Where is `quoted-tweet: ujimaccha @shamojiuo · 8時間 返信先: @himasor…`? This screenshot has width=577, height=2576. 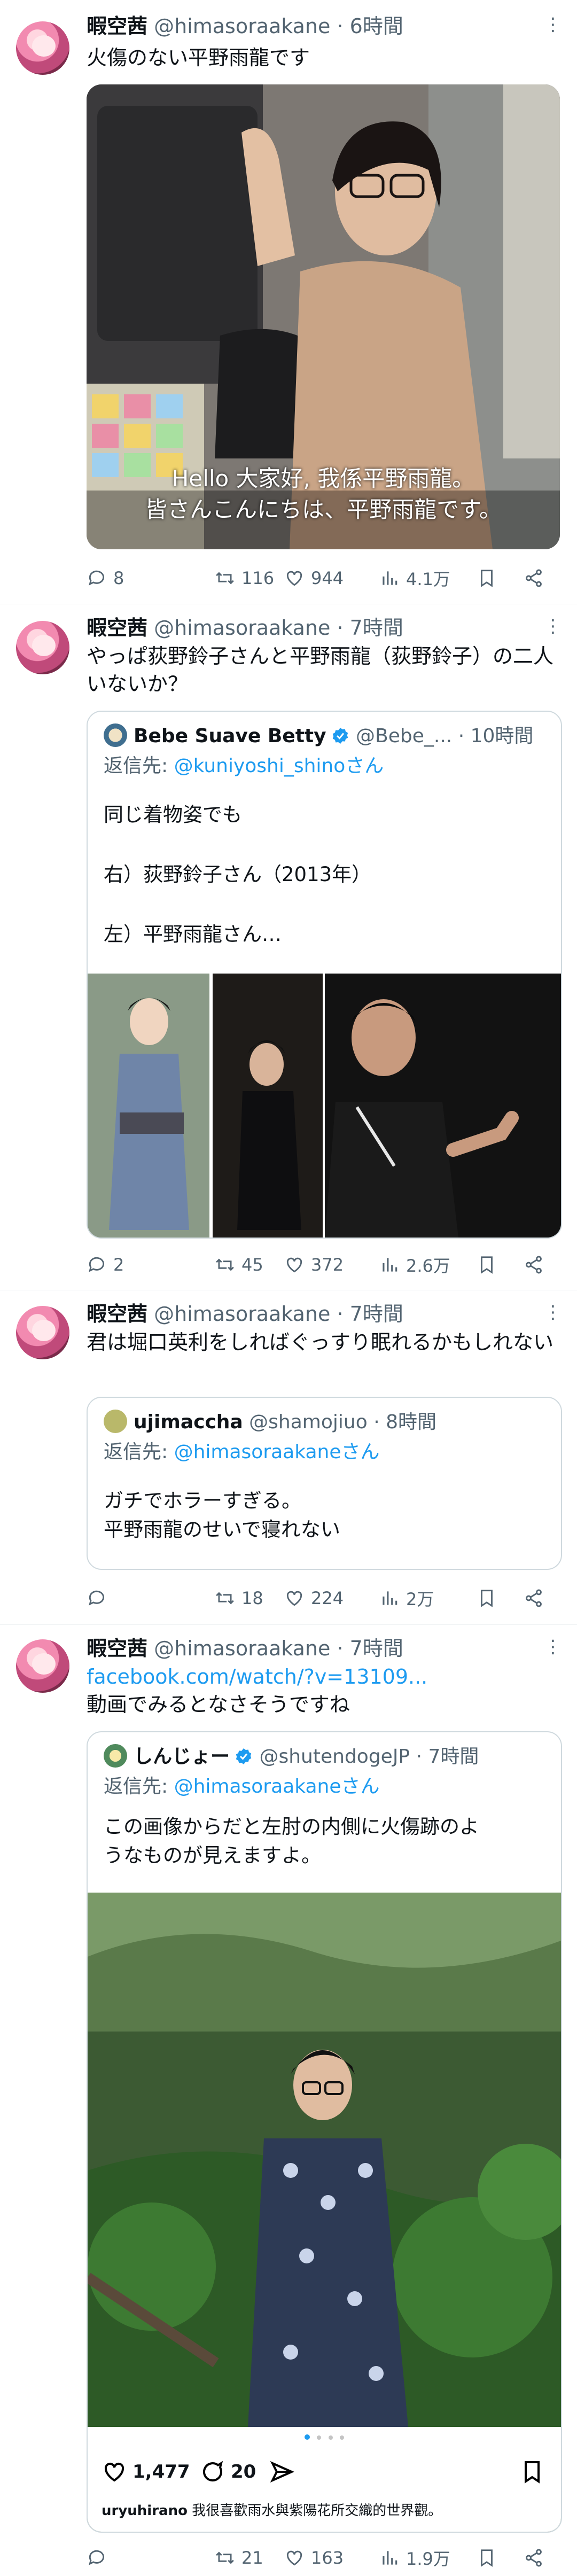 quoted-tweet: ujimaccha @shamojiuo · 8時間 返信先: @himasor… is located at coordinates (324, 1483).